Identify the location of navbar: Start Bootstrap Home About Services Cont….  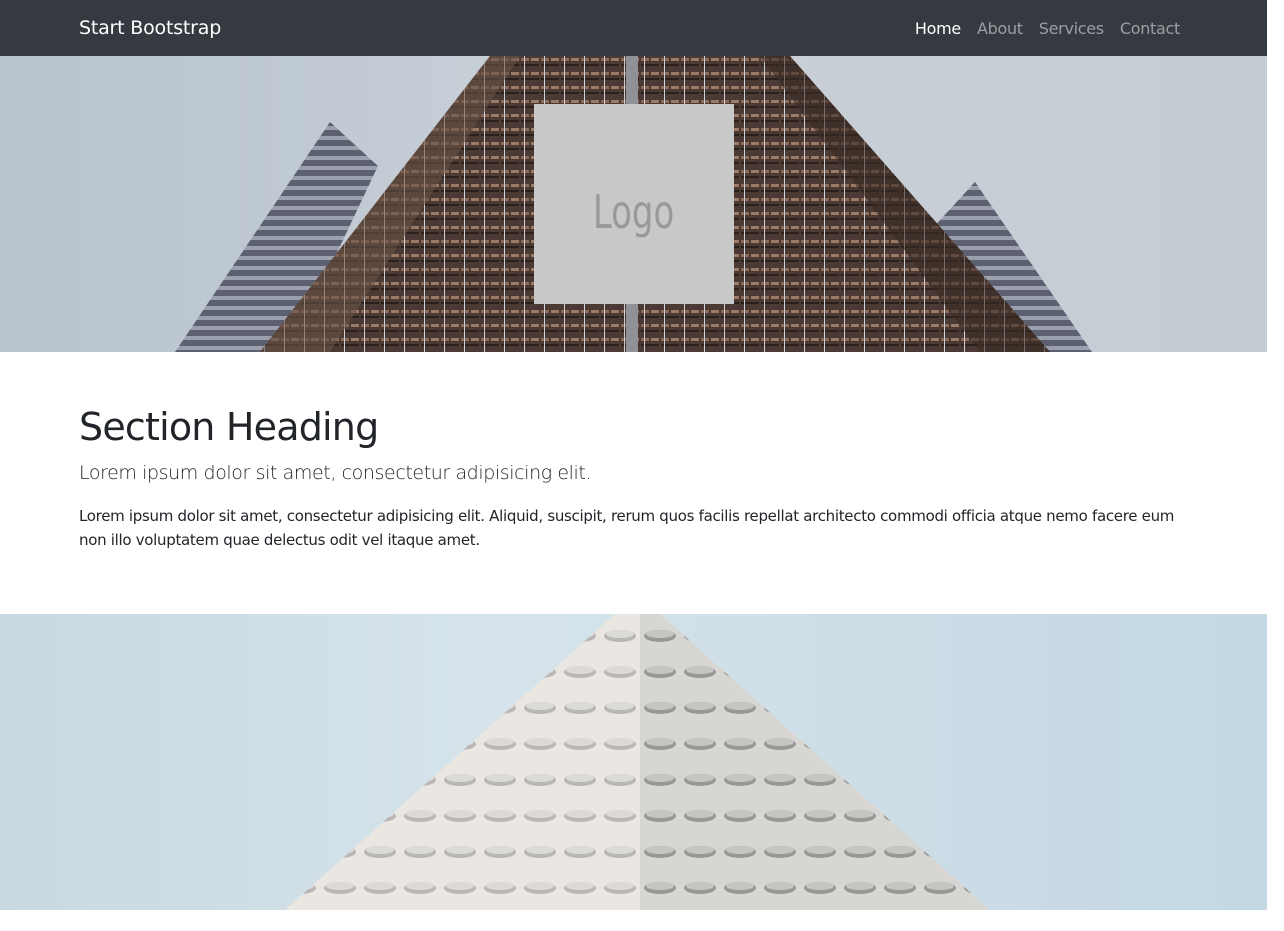
(633, 28).